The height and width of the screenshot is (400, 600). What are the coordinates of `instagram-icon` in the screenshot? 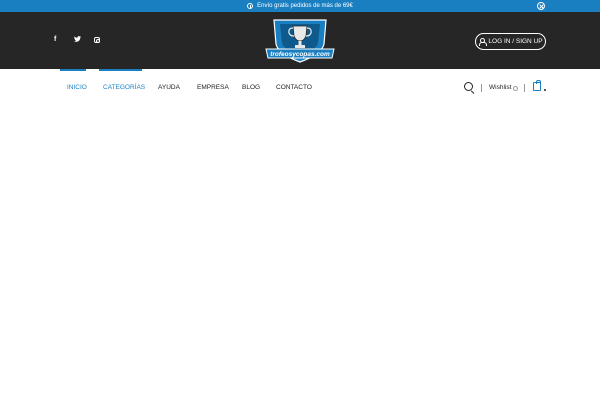 It's located at (97, 40).